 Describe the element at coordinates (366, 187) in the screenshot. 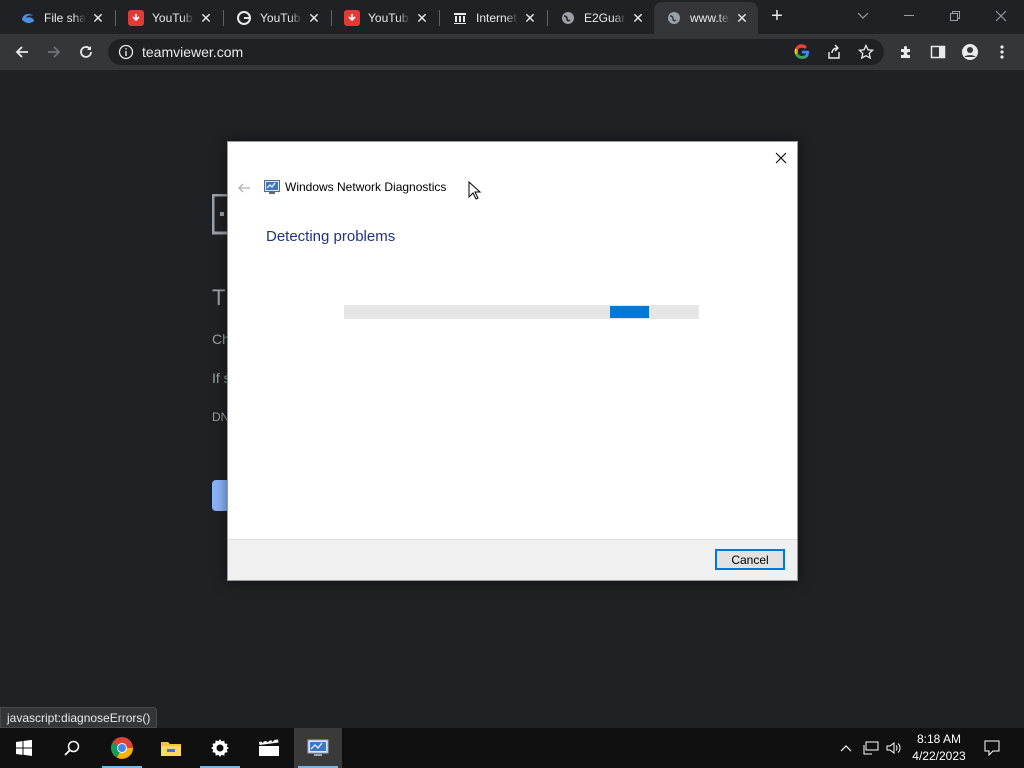

I see `dialog-title: Windows Network Diagnostics` at that location.